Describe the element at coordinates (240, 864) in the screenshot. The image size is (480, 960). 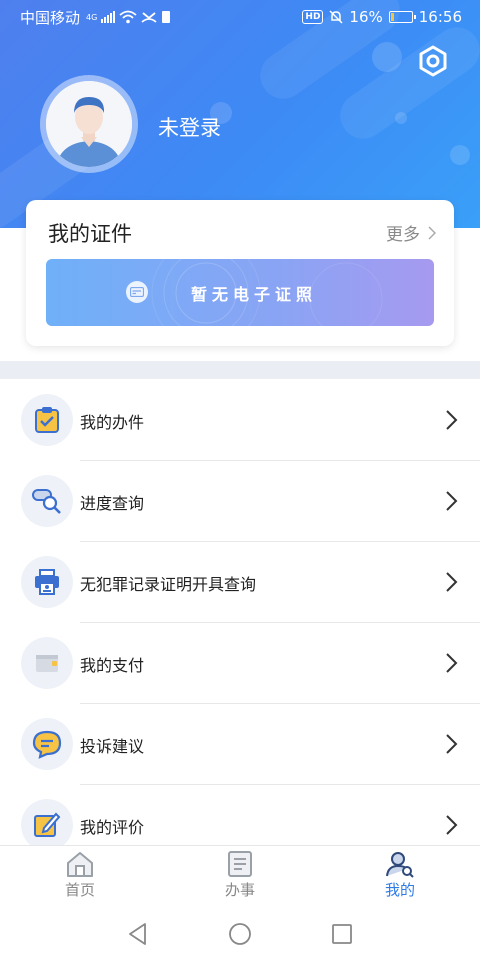
I see `document-icon` at that location.